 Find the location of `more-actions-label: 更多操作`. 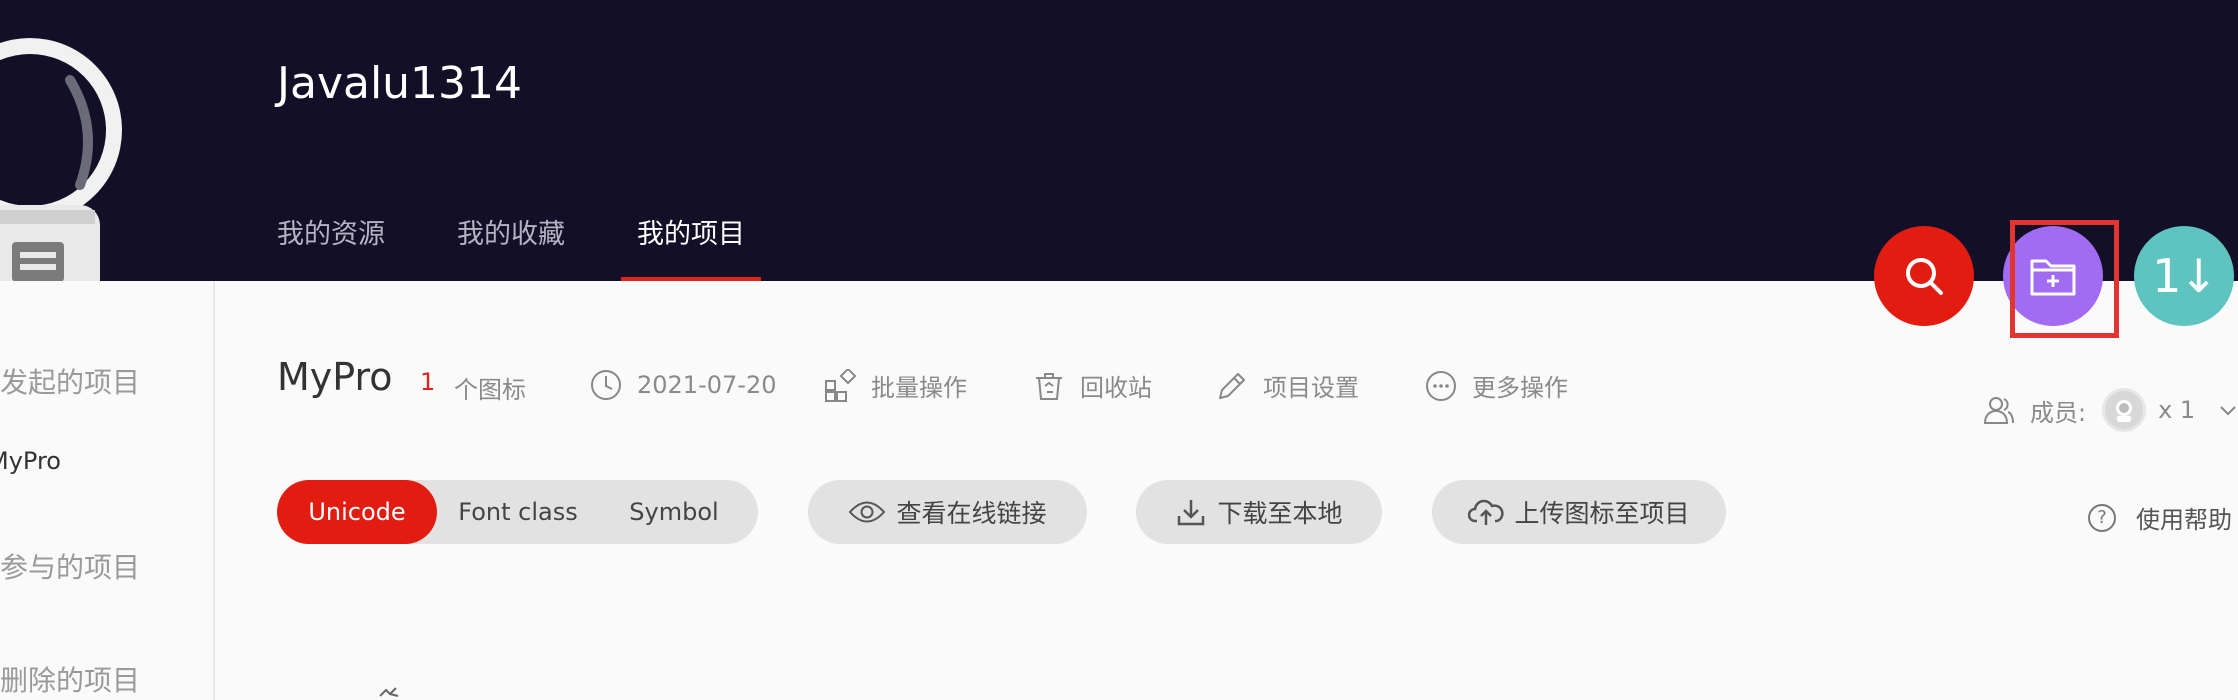

more-actions-label: 更多操作 is located at coordinates (1520, 388).